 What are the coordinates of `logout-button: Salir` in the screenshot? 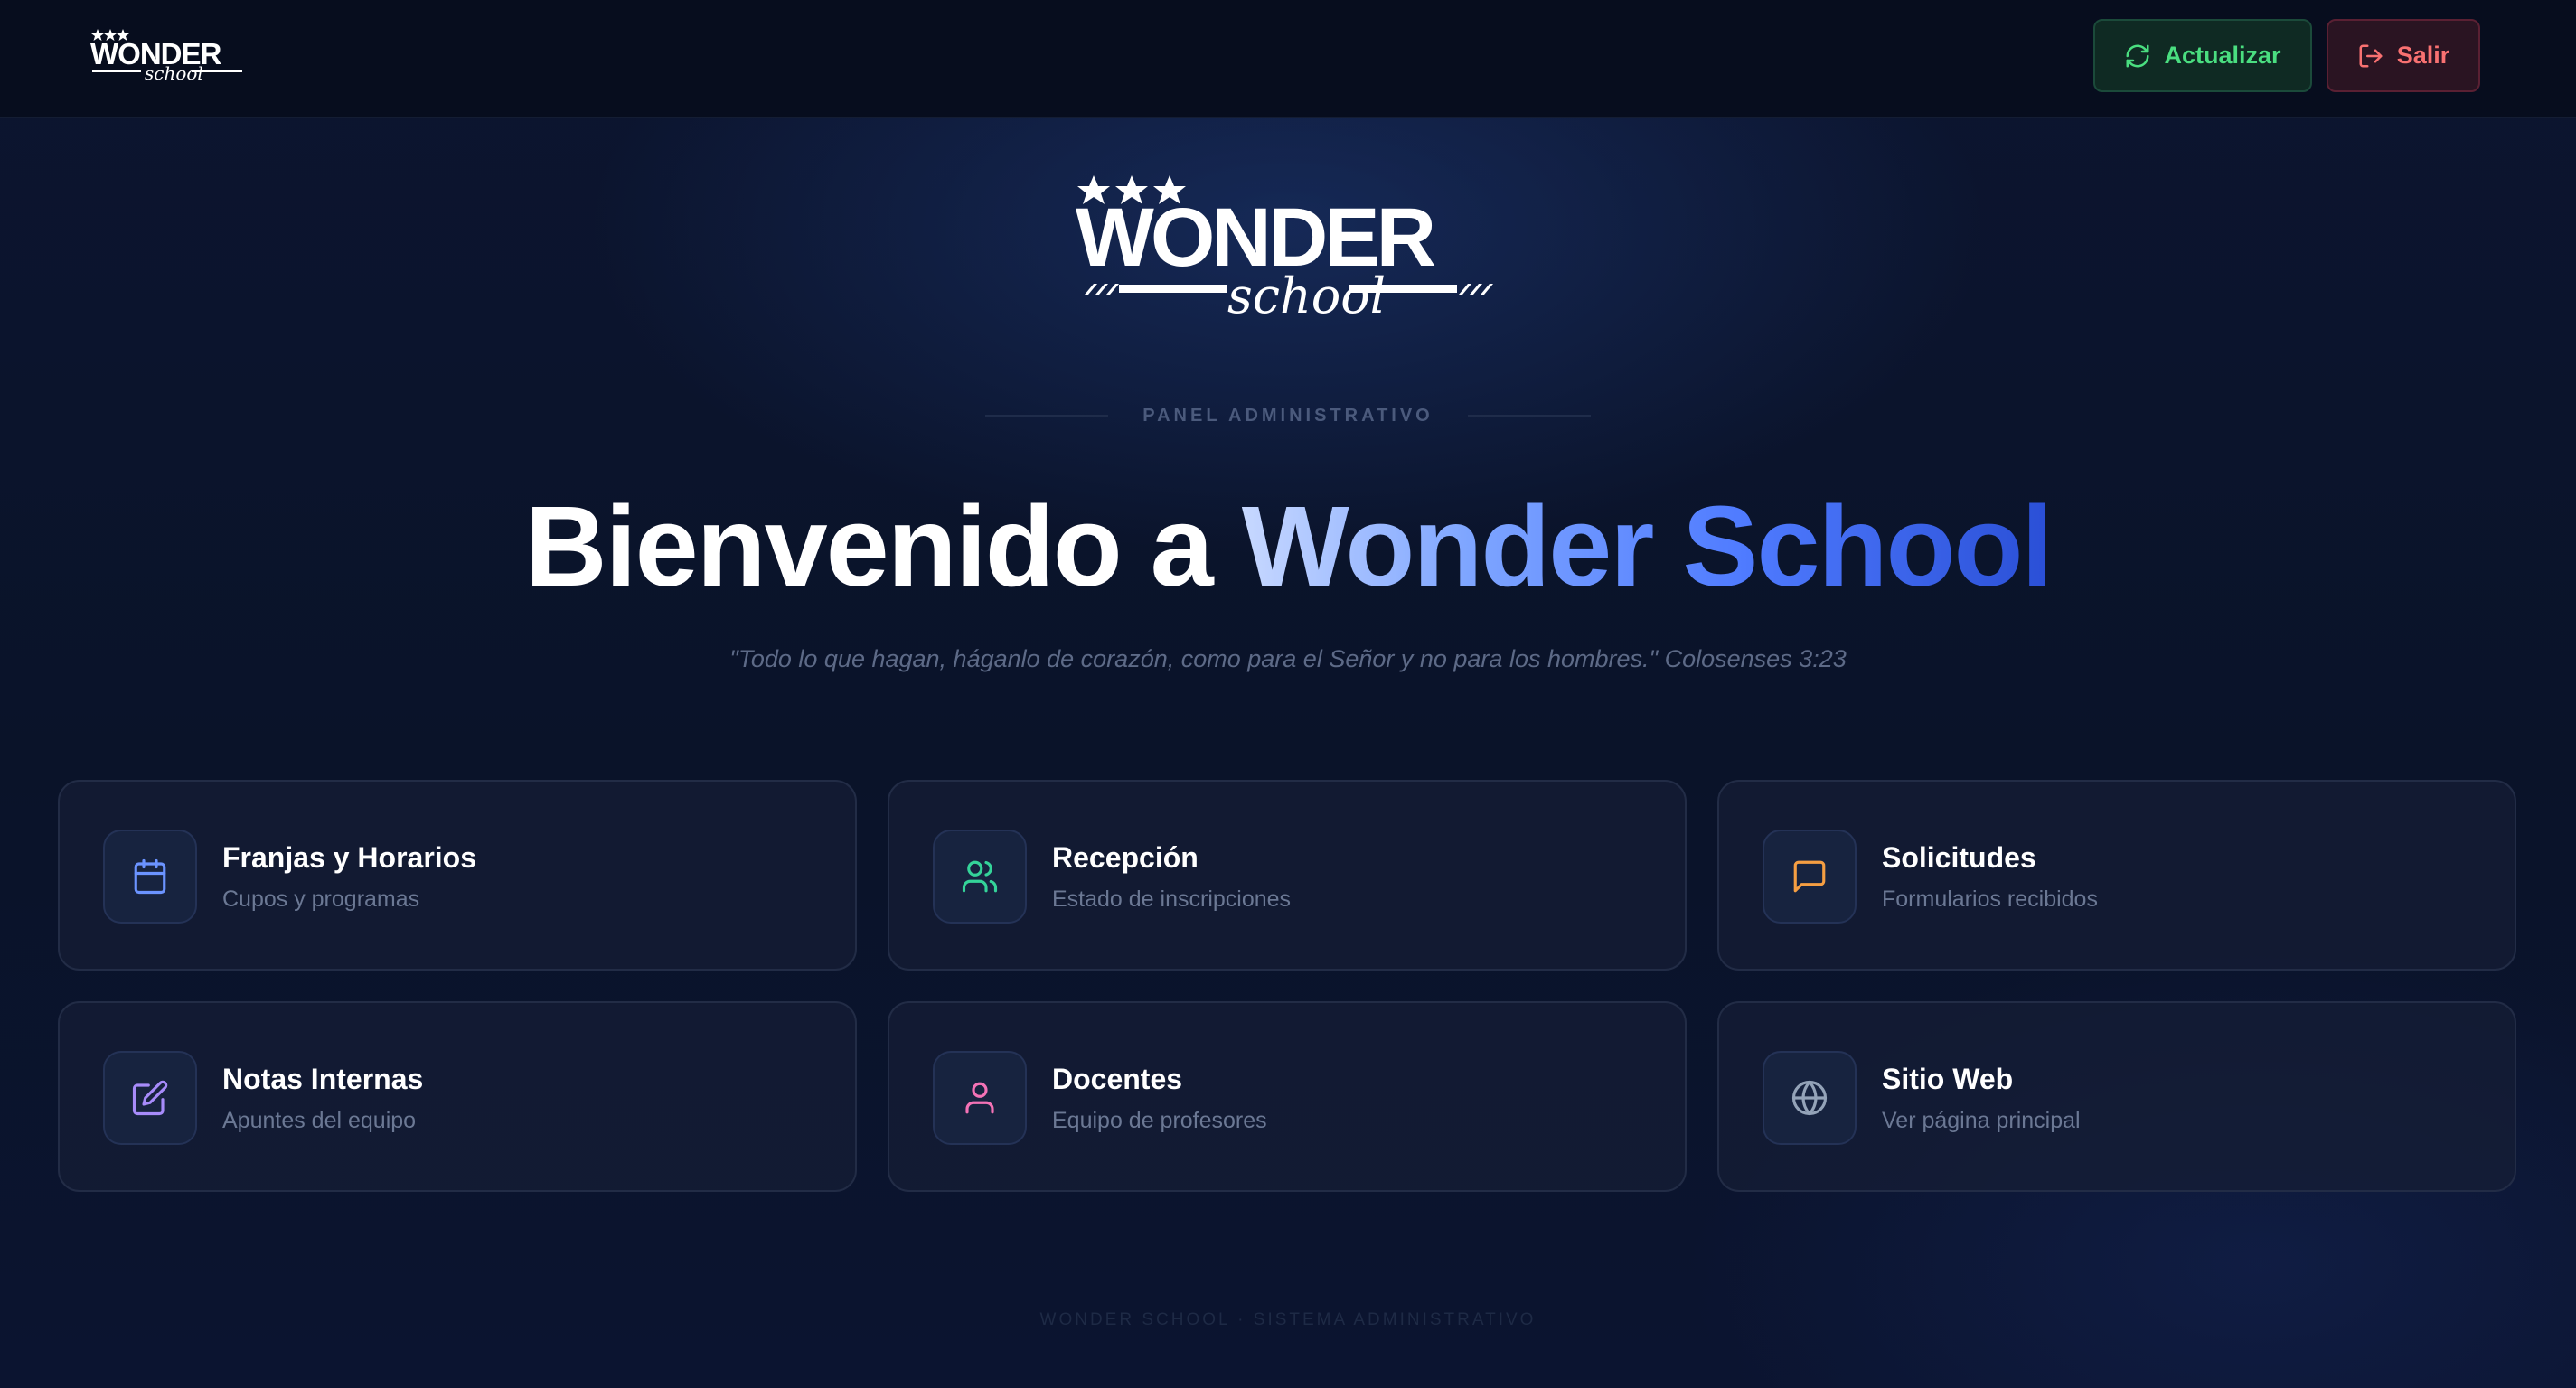 It's located at (2403, 56).